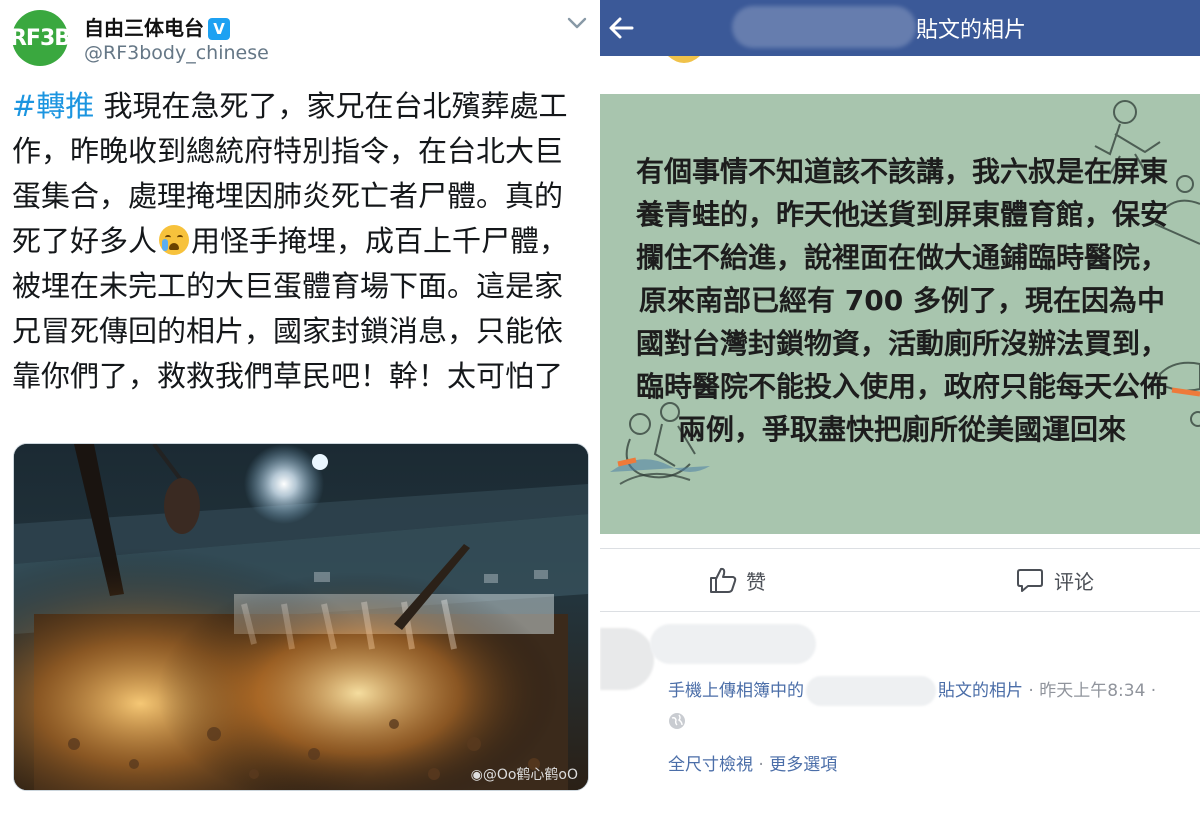  I want to click on account-avatar: RF3B, so click(40, 38).